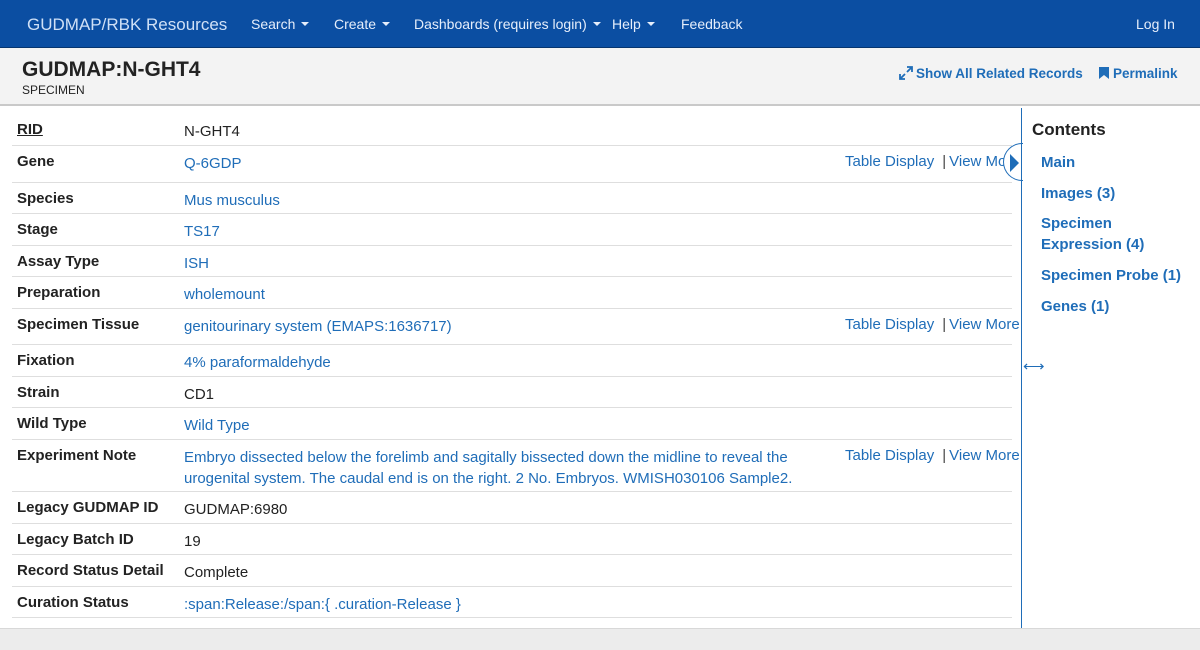 The height and width of the screenshot is (650, 1200). I want to click on key-record-status-detail: Record Status Detail, so click(90, 570).